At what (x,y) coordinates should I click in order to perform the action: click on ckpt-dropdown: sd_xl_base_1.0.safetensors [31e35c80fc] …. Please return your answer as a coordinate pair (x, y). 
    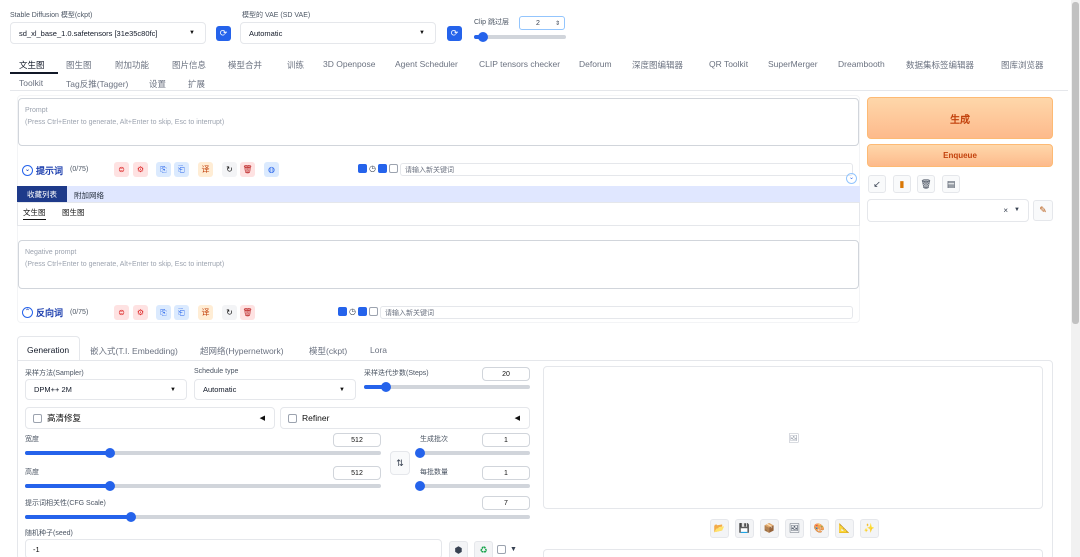
    Looking at the image, I should click on (108, 33).